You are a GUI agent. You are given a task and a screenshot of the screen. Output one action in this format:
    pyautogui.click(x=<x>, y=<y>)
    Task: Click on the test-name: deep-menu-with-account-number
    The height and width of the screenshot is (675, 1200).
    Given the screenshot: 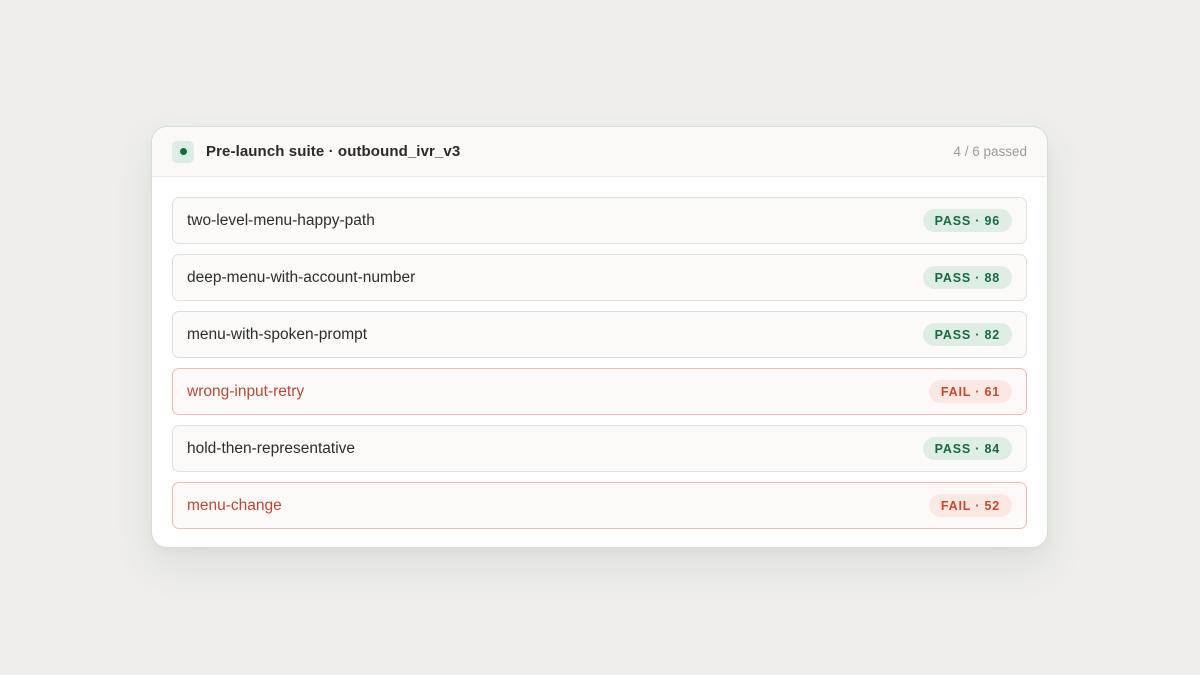 What is the action you would take?
    pyautogui.click(x=301, y=277)
    